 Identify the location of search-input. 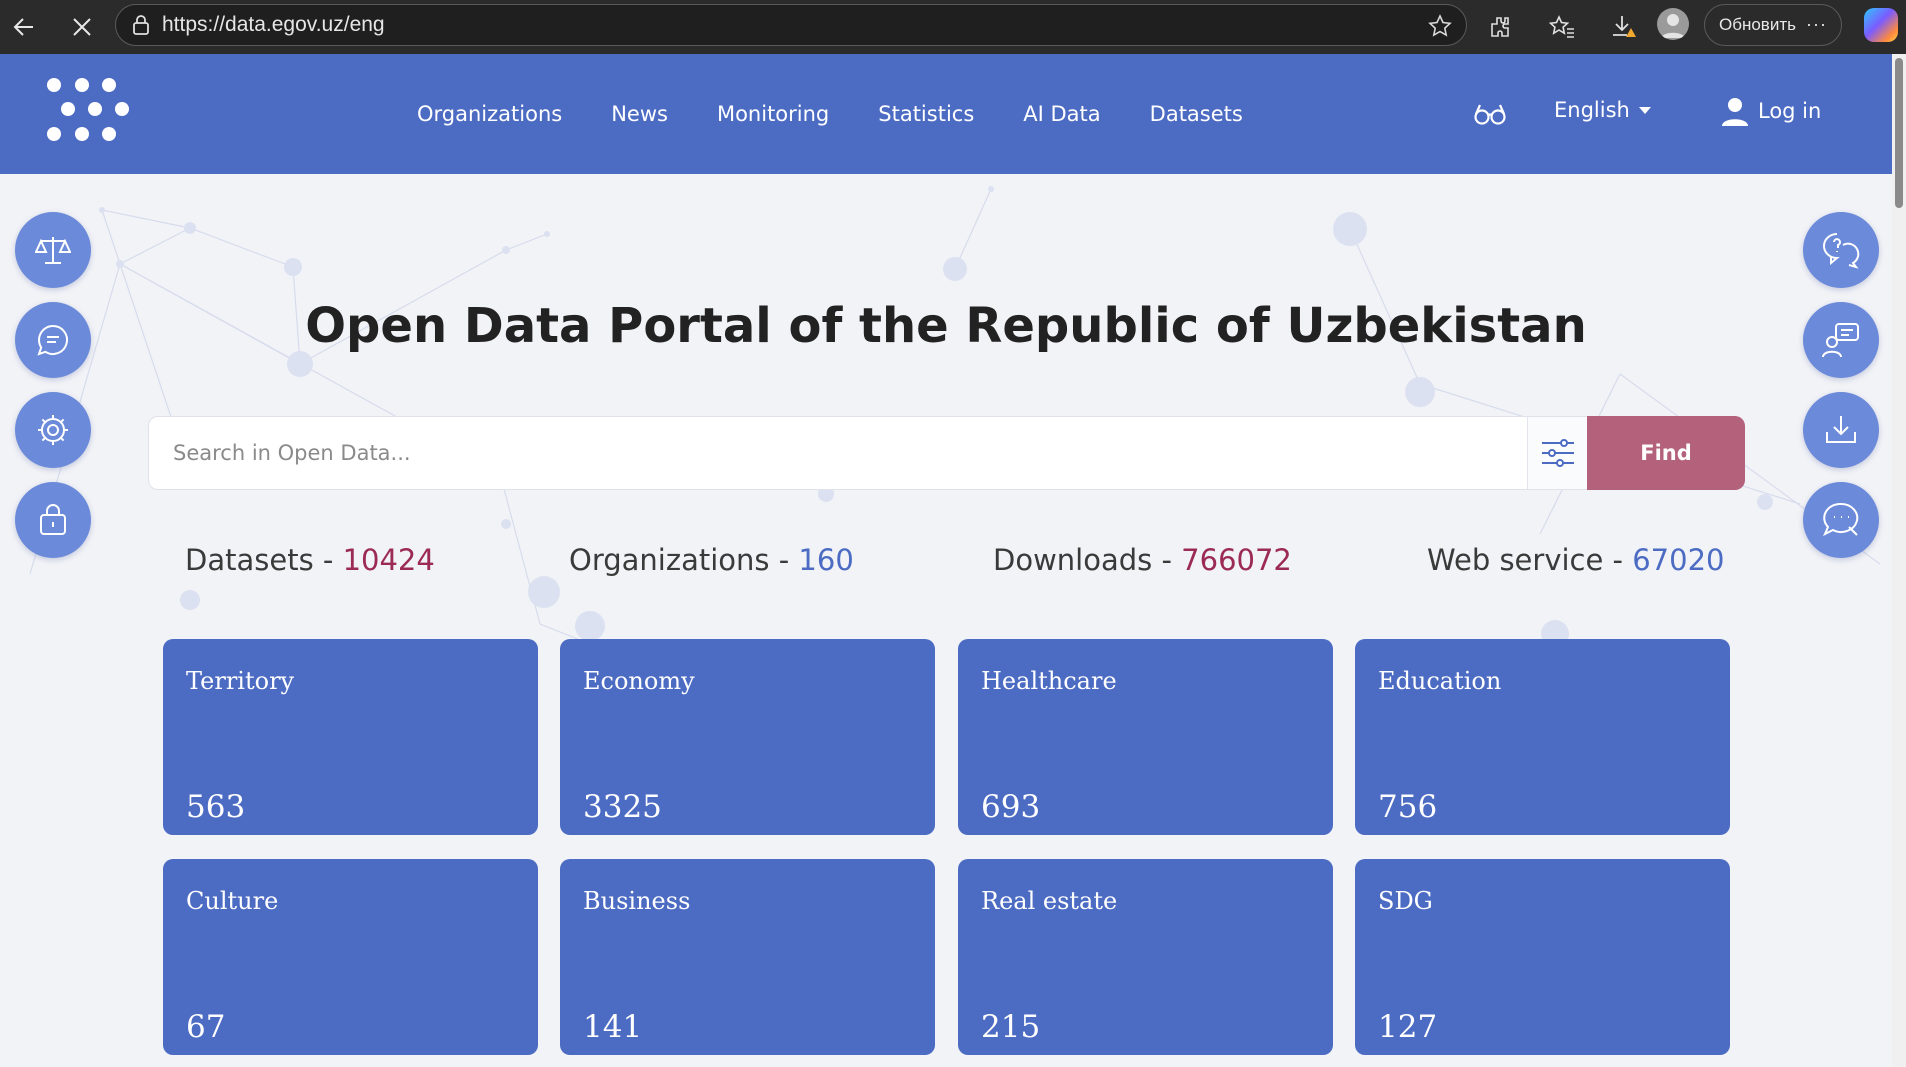
(838, 453).